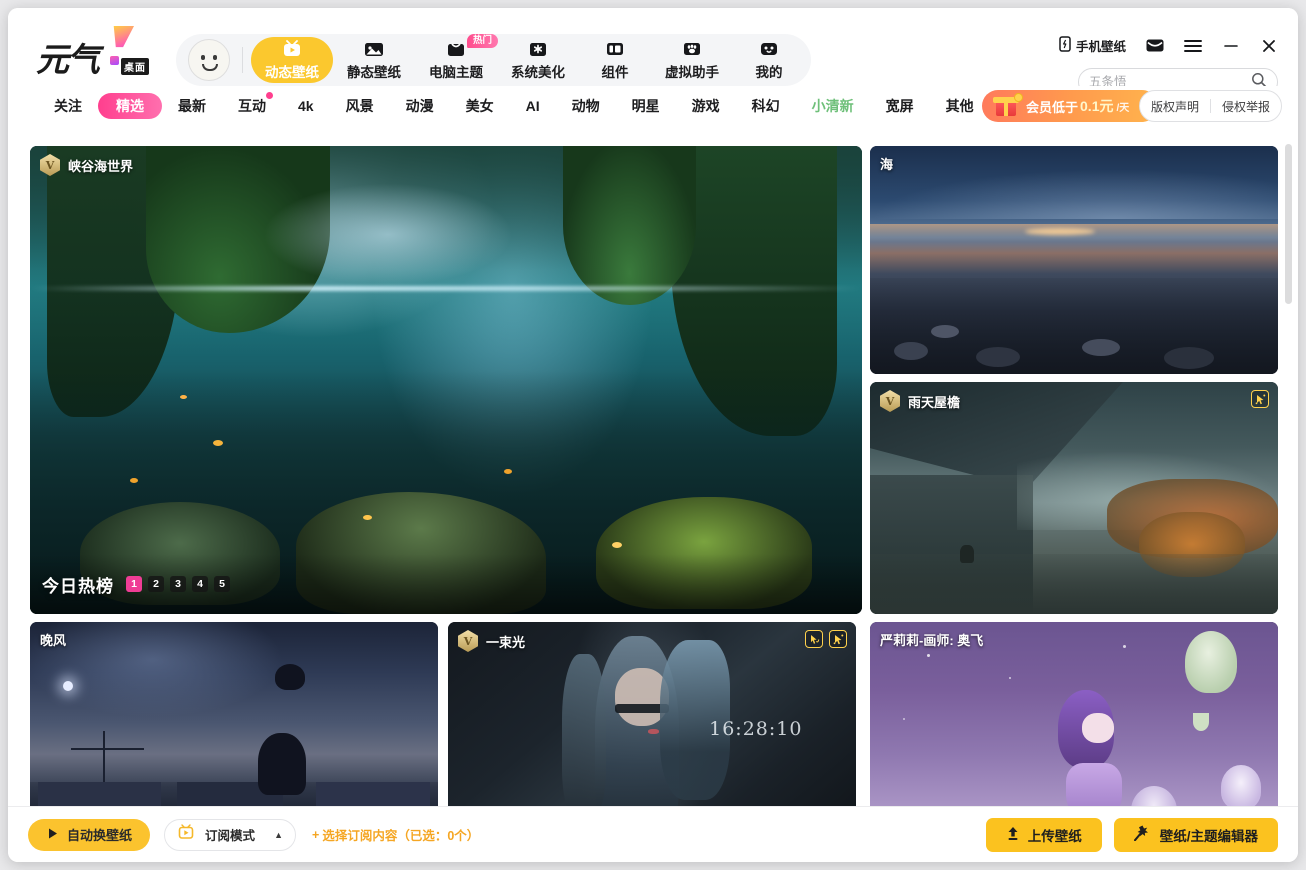 This screenshot has height=870, width=1306. Describe the element at coordinates (833, 106) in the screenshot. I see `category-xiaoqingxin: 小清新` at that location.